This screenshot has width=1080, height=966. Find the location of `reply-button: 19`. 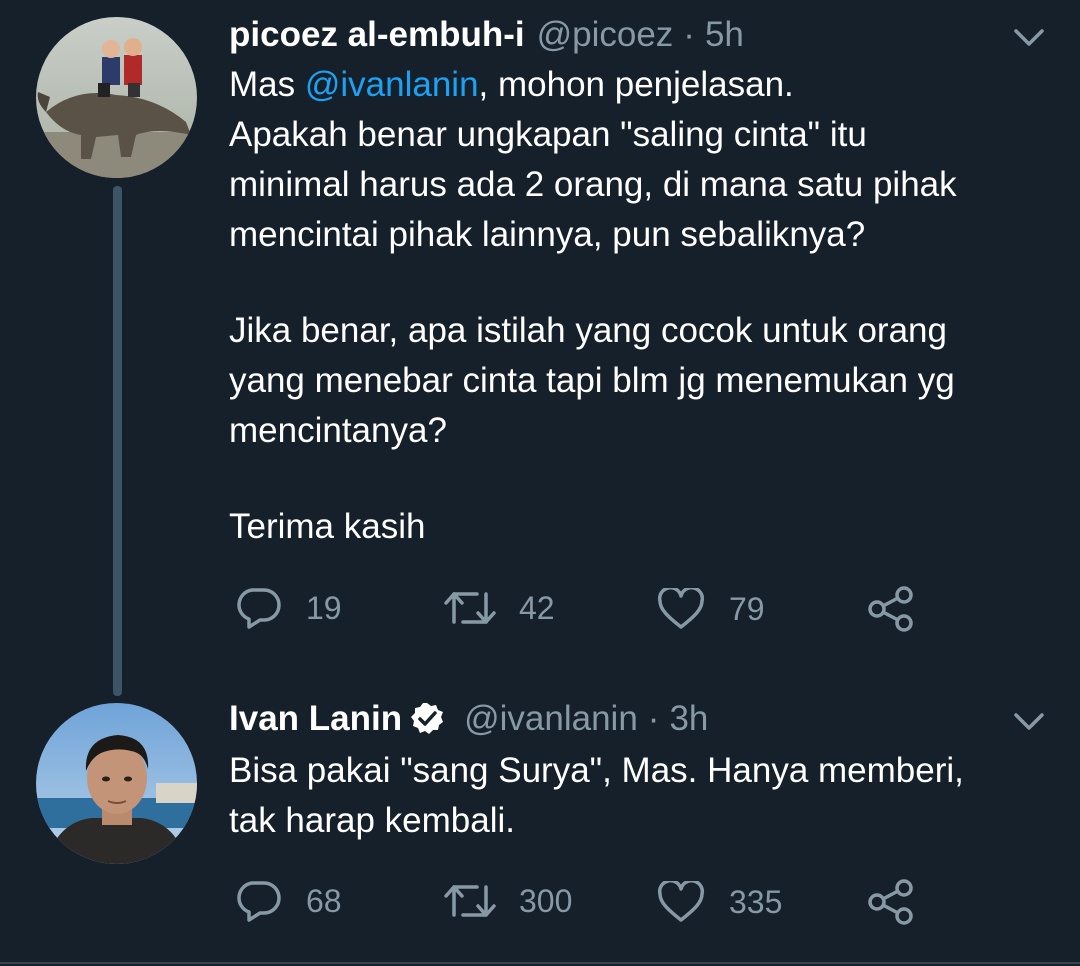

reply-button: 19 is located at coordinates (288, 608).